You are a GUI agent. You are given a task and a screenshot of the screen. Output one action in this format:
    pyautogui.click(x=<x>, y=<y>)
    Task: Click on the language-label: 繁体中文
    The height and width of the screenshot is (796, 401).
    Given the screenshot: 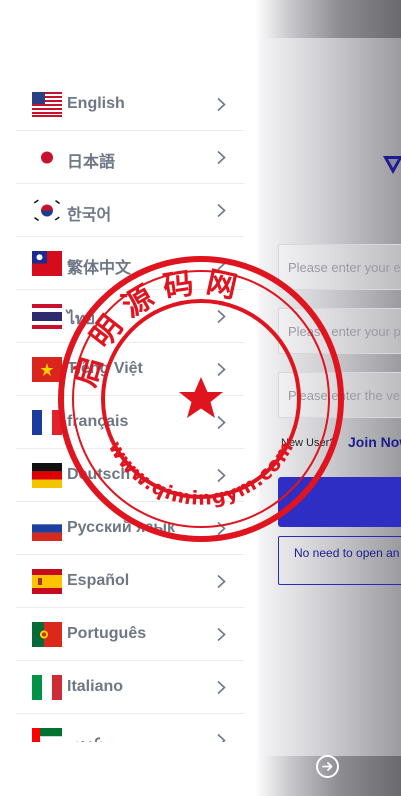 What is the action you would take?
    pyautogui.click(x=99, y=268)
    